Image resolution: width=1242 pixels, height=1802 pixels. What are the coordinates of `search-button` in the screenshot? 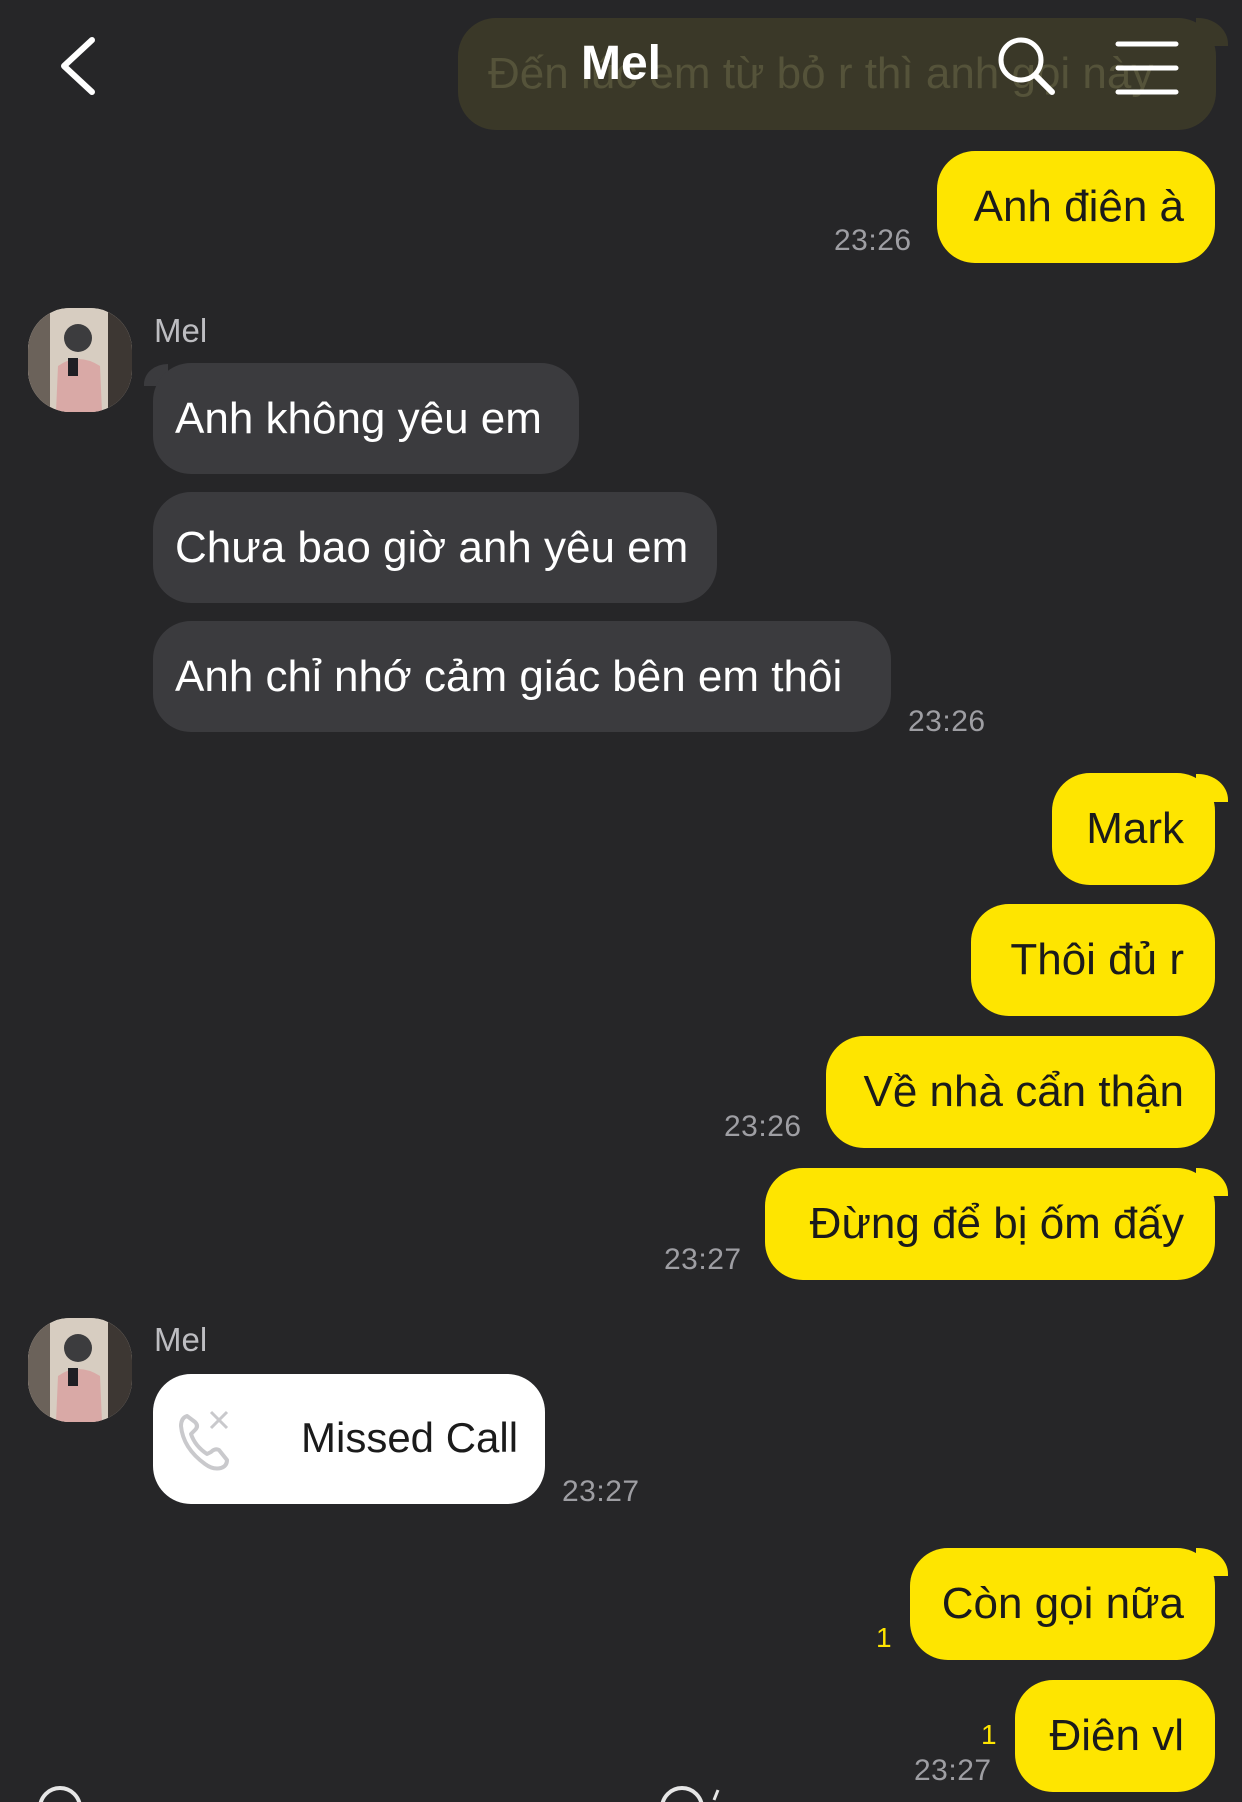 It's located at (1028, 68).